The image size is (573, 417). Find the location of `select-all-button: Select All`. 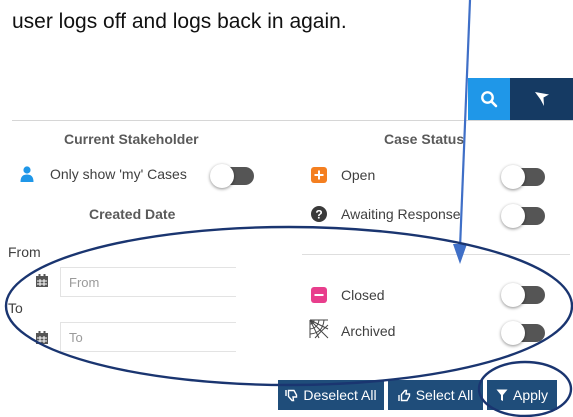

select-all-button: Select All is located at coordinates (435, 395).